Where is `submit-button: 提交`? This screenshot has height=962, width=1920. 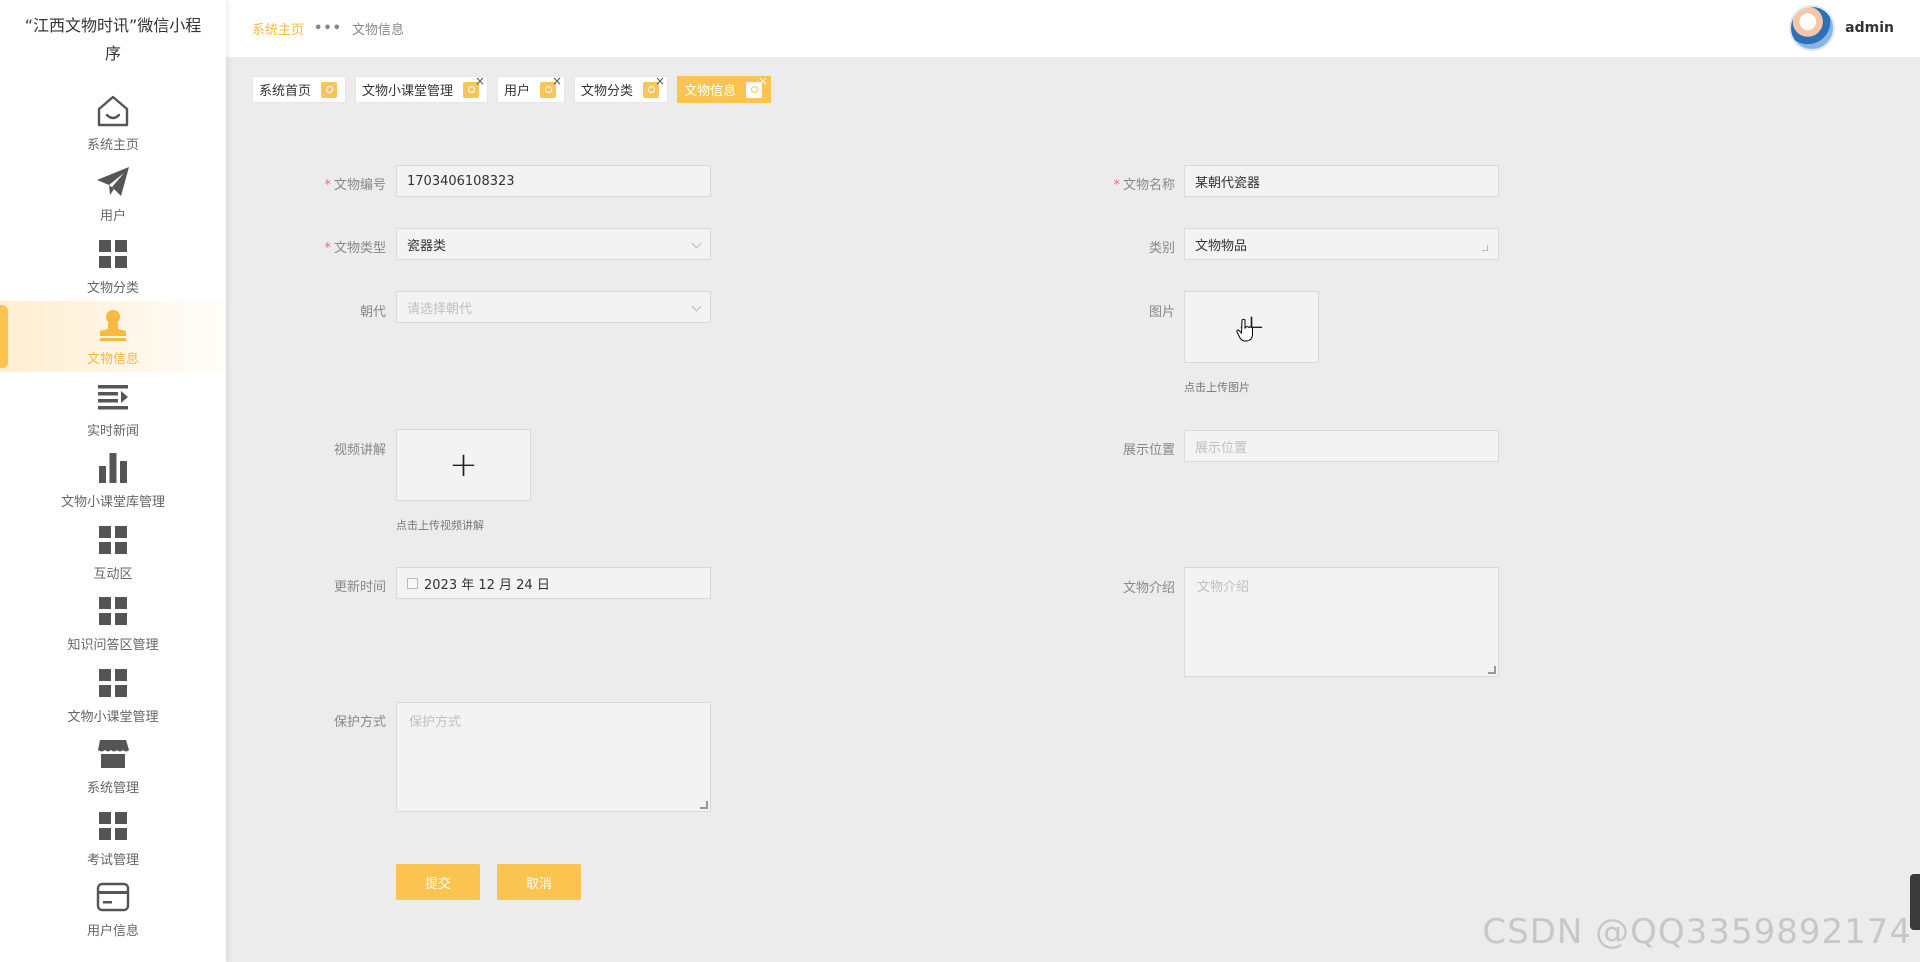
submit-button: 提交 is located at coordinates (438, 882).